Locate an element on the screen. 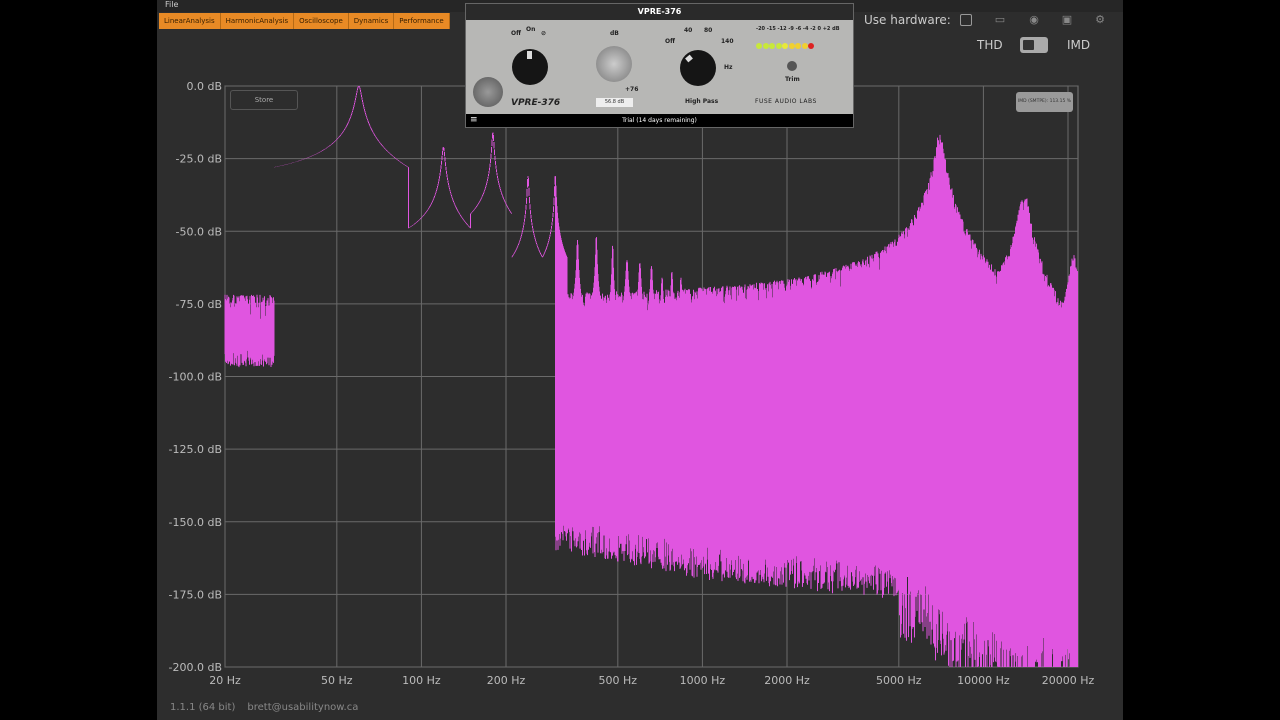 The image size is (1280, 720). gain-unit-label: dB is located at coordinates (614, 33).